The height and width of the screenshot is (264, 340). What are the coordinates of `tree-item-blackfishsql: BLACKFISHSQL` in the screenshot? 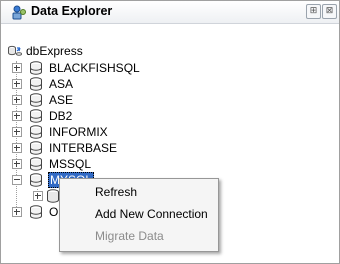 It's located at (101, 68).